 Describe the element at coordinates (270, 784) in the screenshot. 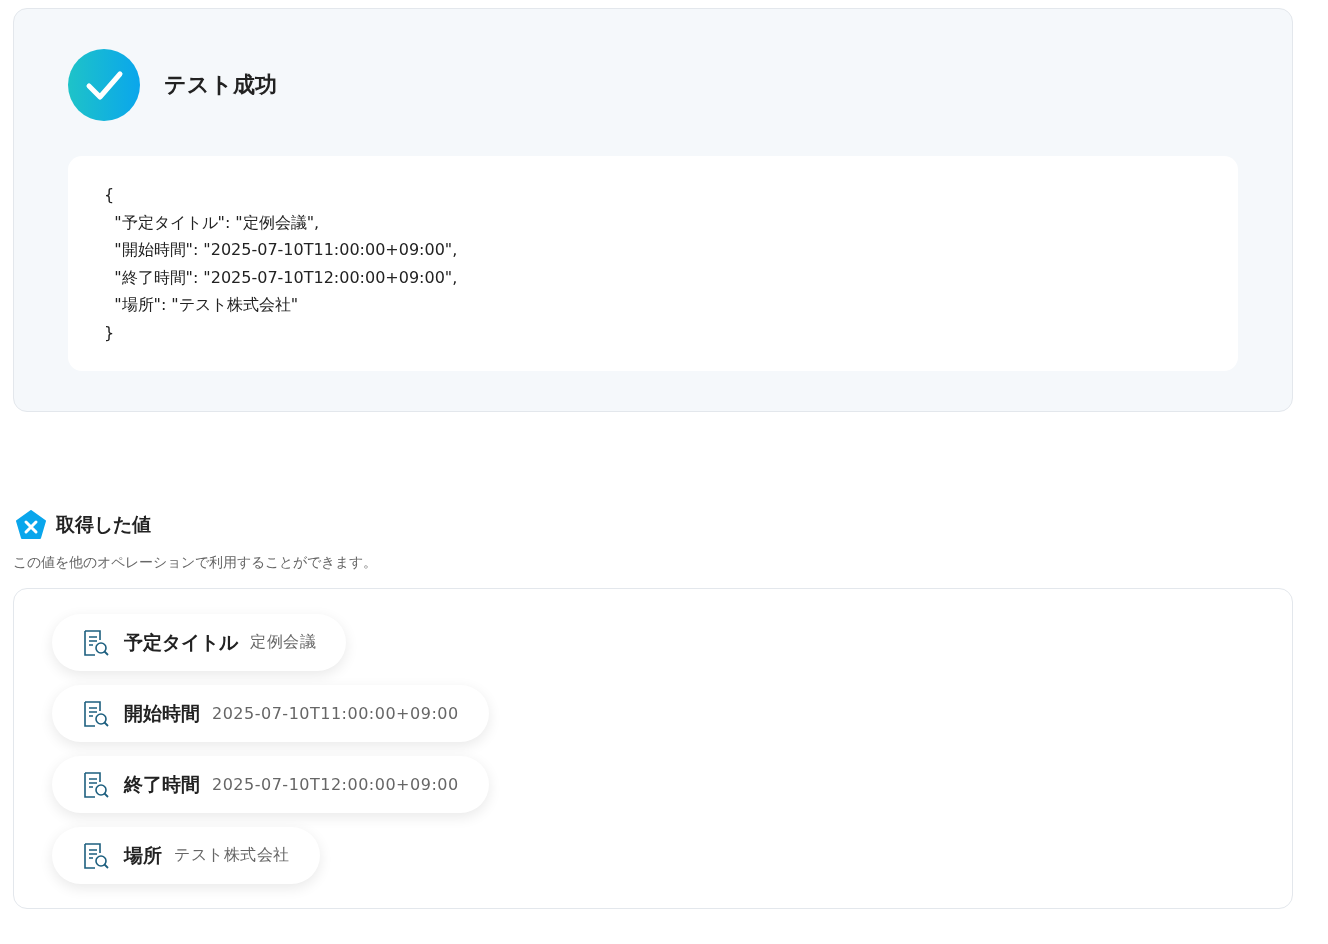

I see `value-chip: 終了時間 2025-07-10T12:00:00+09:00` at that location.